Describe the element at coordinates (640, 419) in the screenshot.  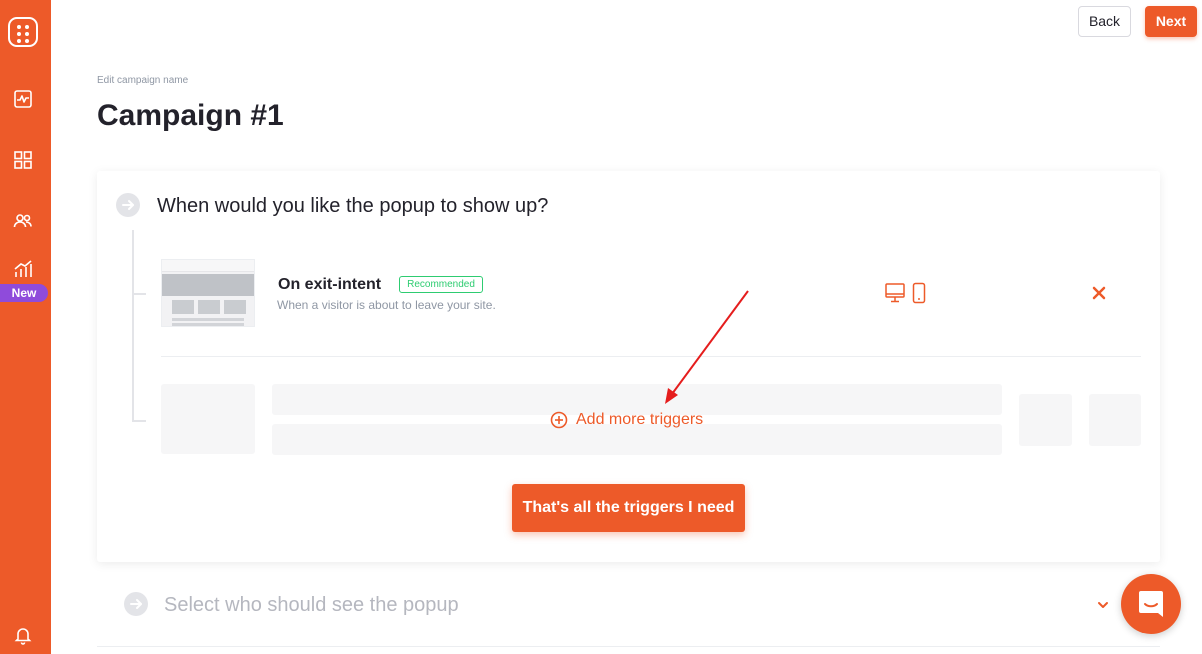
I see `add-more-triggers-label: Add more triggers` at that location.